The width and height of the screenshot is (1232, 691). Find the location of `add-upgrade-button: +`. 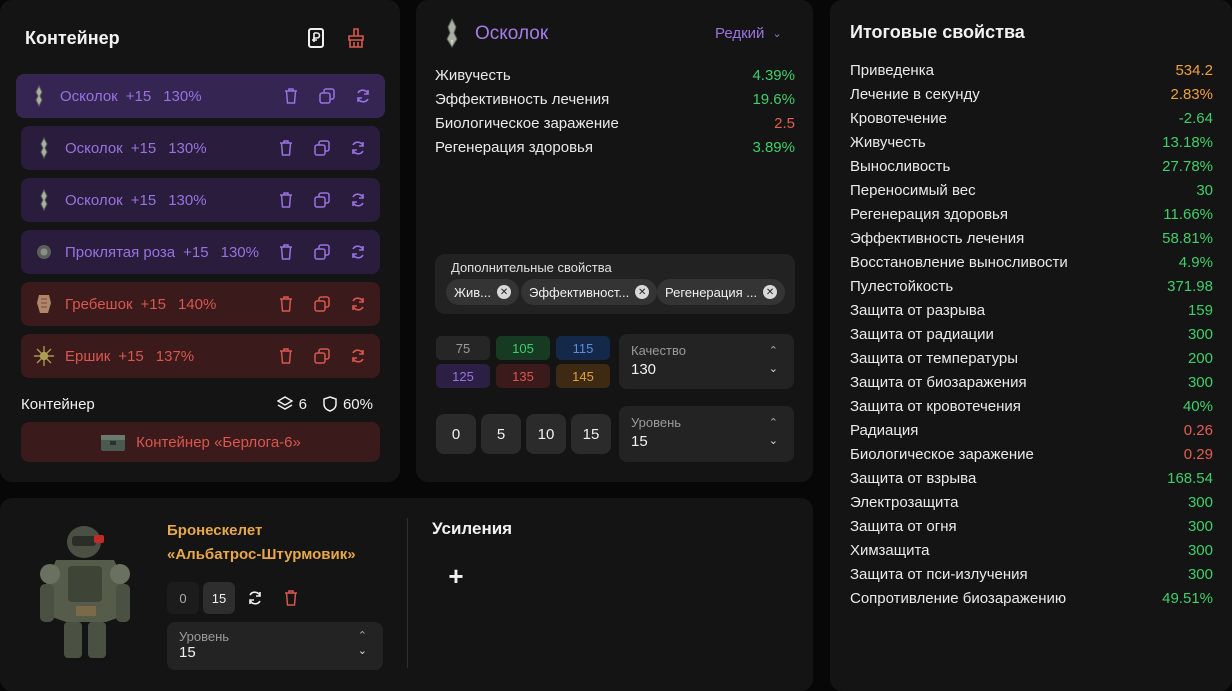

add-upgrade-button: + is located at coordinates (456, 576).